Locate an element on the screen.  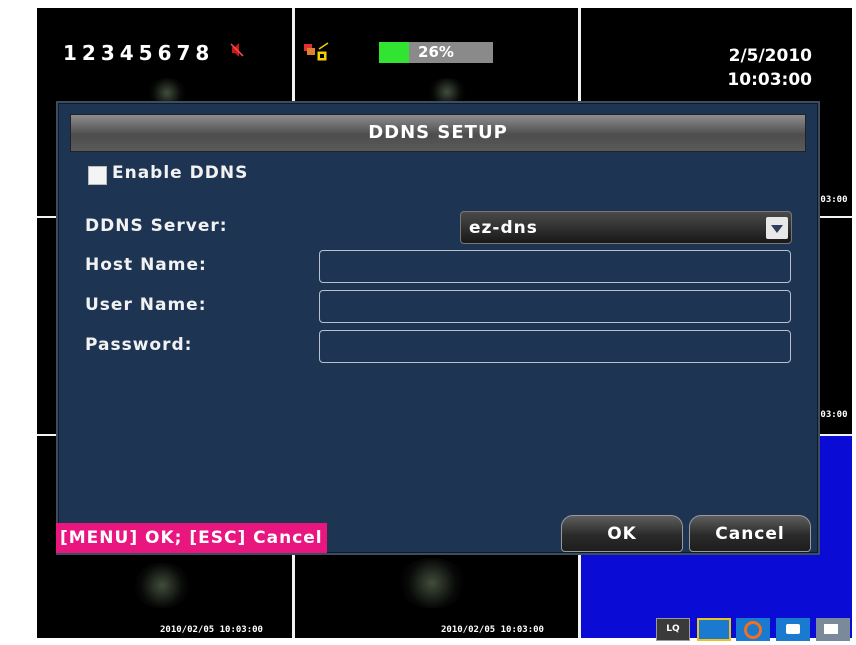
host-name-field is located at coordinates (555, 266).